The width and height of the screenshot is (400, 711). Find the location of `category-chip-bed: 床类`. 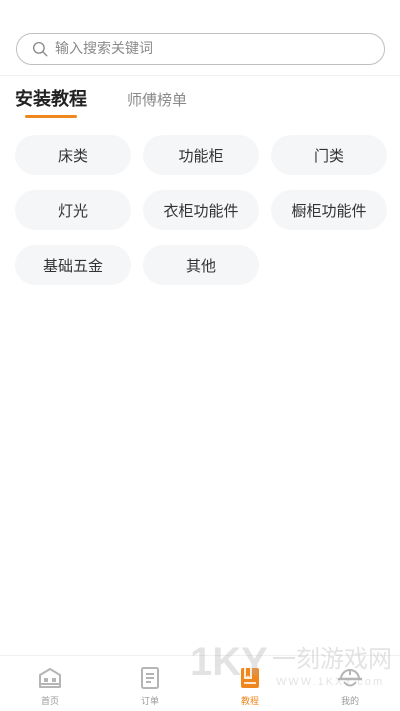

category-chip-bed: 床类 is located at coordinates (73, 155).